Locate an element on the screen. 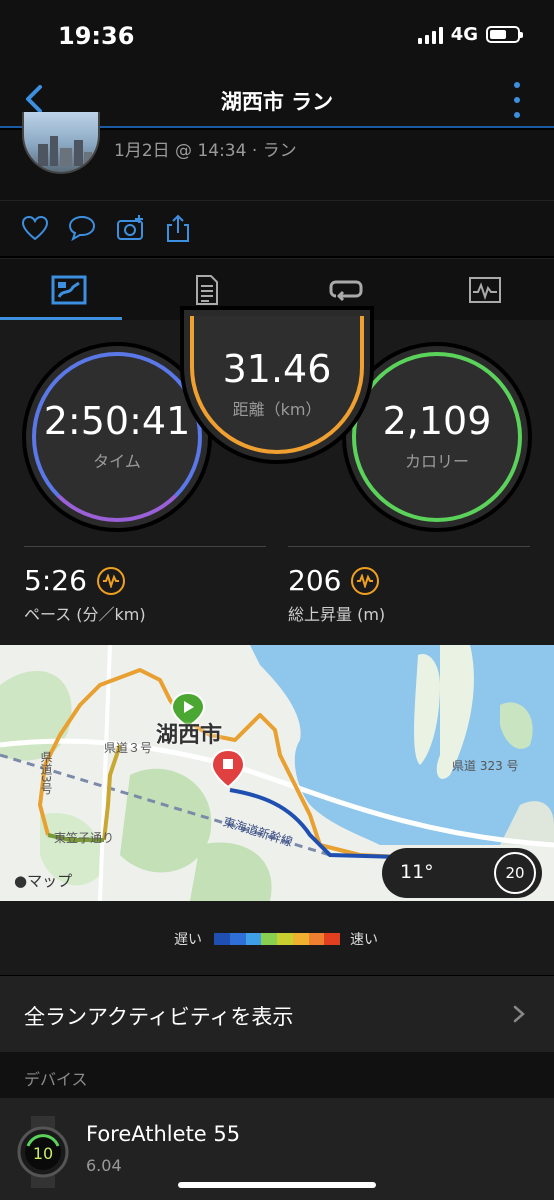 This screenshot has width=554, height=1200. pace-metric: 5:26 ペース (分／km) is located at coordinates (145, 585).